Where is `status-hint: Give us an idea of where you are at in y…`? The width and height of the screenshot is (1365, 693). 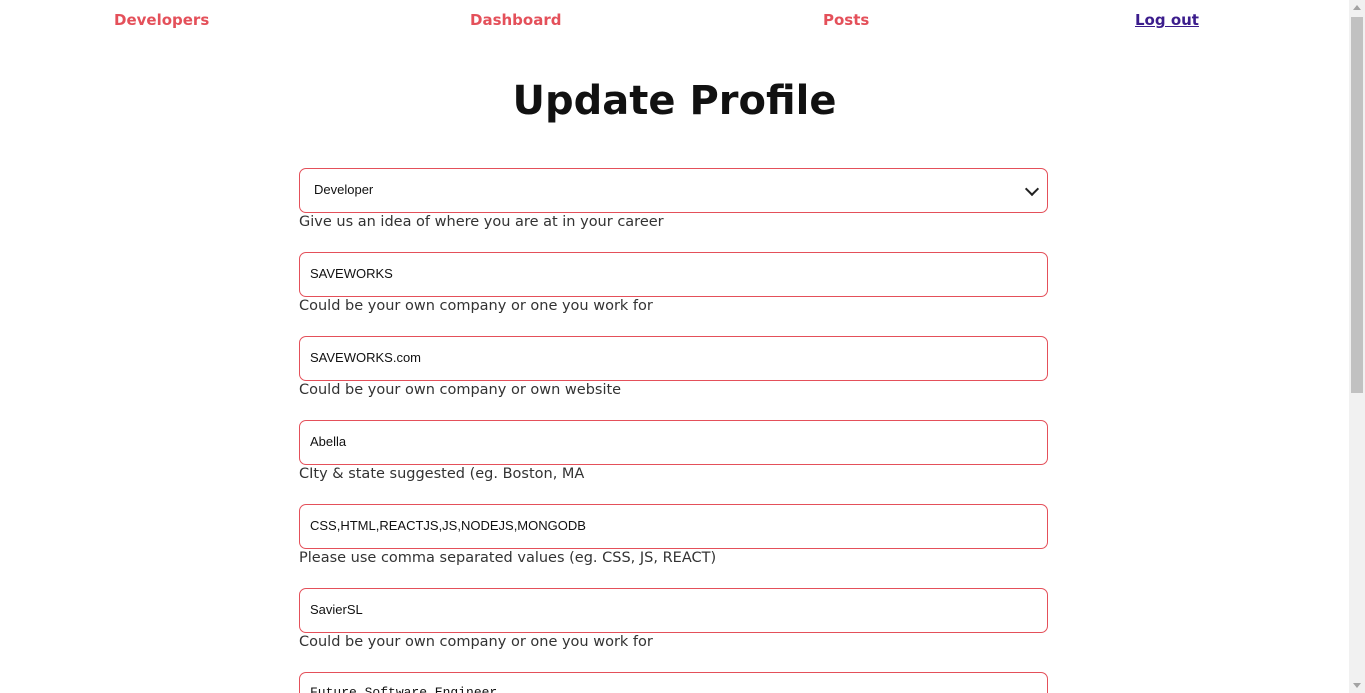
status-hint: Give us an idea of where you are at in y… is located at coordinates (481, 222).